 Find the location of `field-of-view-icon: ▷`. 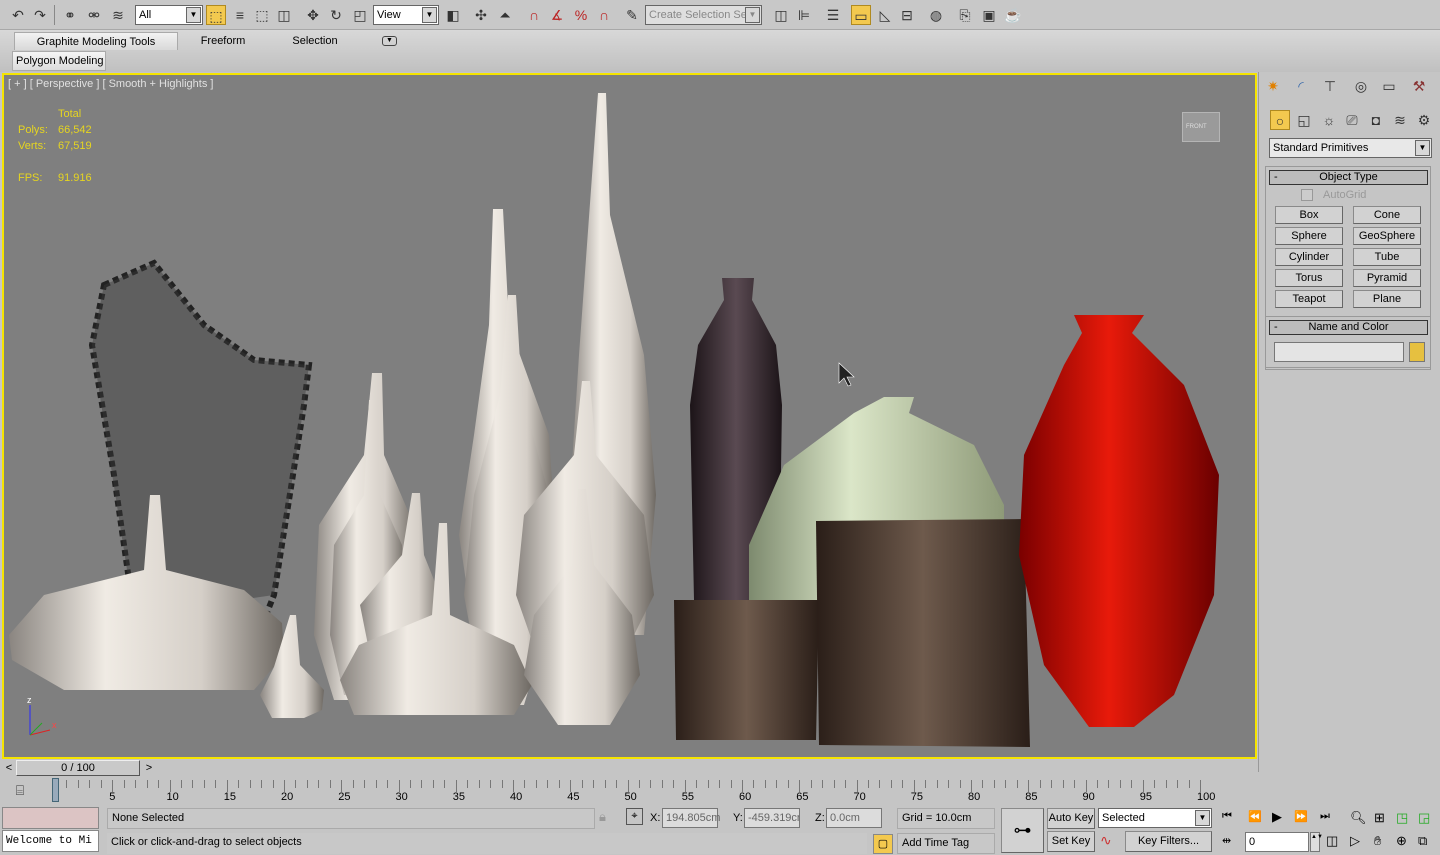

field-of-view-icon: ▷ is located at coordinates (1355, 841).